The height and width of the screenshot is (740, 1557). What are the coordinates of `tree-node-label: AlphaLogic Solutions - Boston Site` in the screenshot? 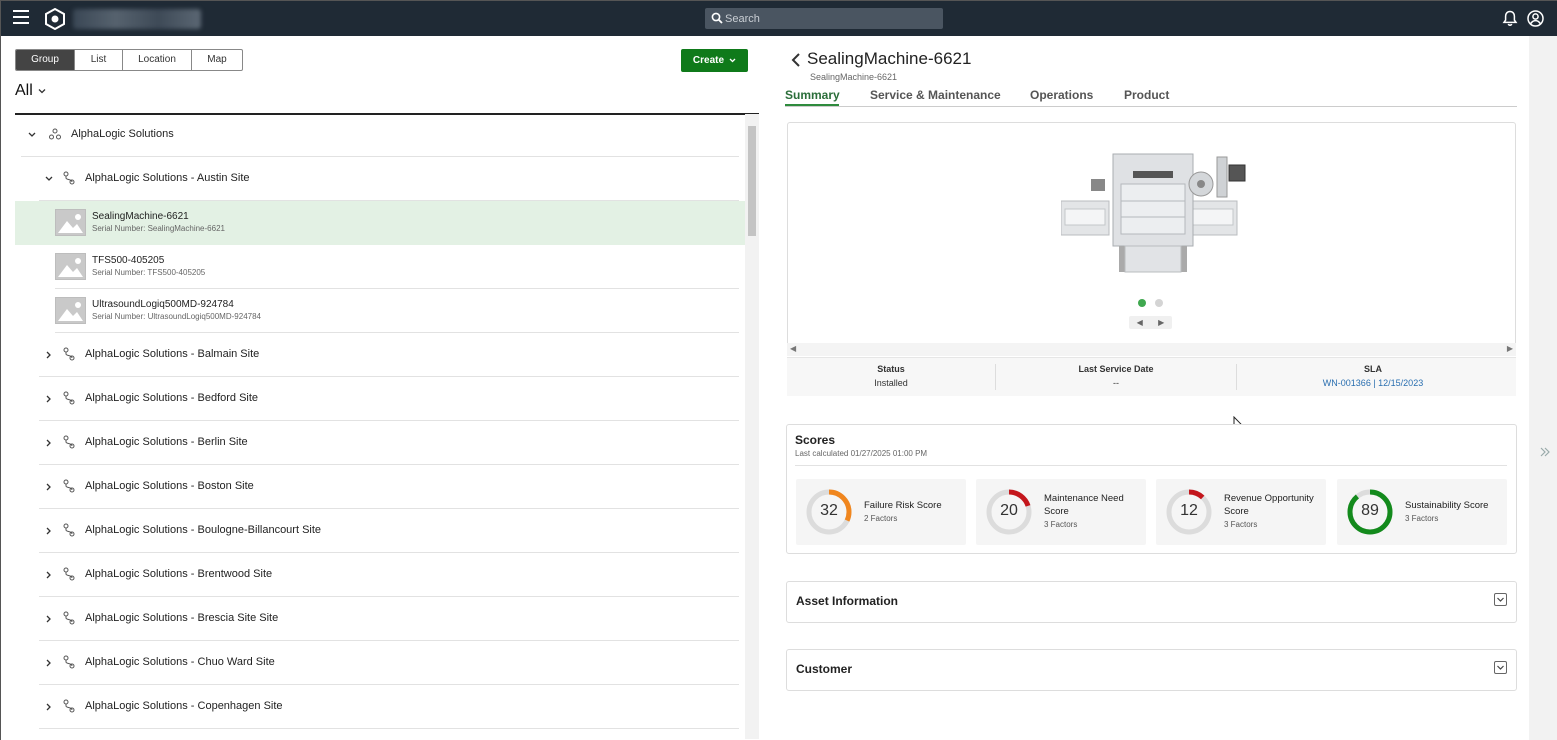 It's located at (169, 486).